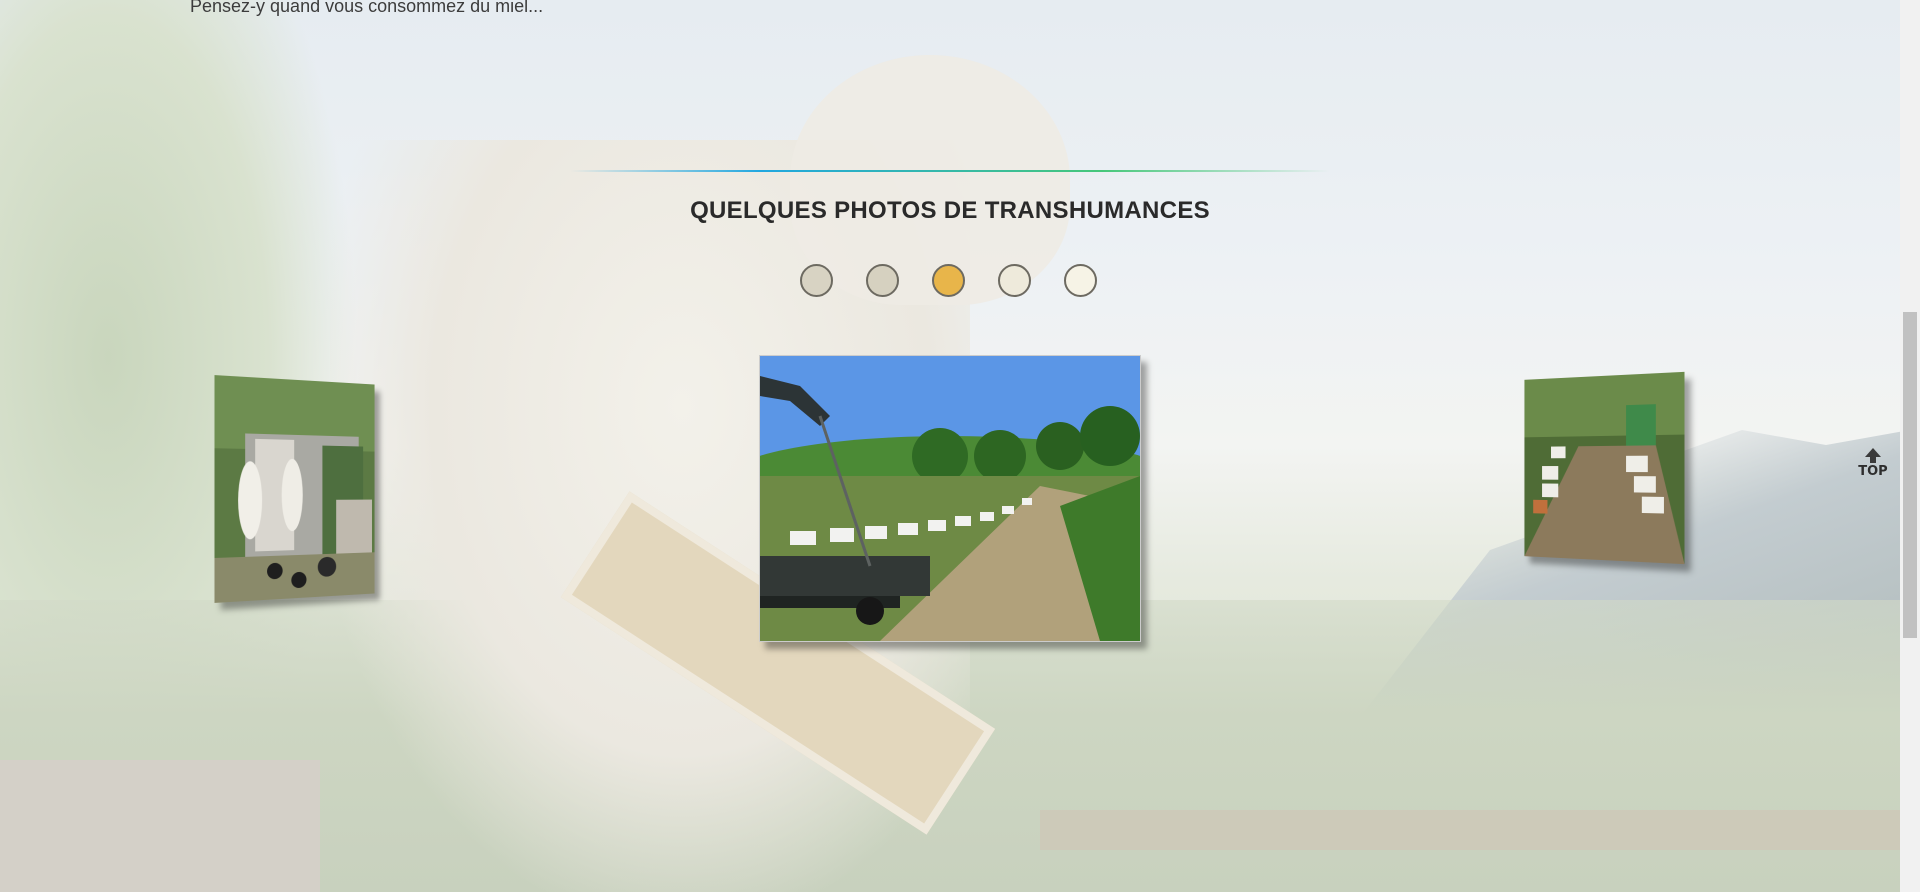 The height and width of the screenshot is (892, 1920). What do you see at coordinates (930, 180) in the screenshot?
I see `background-beekeeper-hat` at bounding box center [930, 180].